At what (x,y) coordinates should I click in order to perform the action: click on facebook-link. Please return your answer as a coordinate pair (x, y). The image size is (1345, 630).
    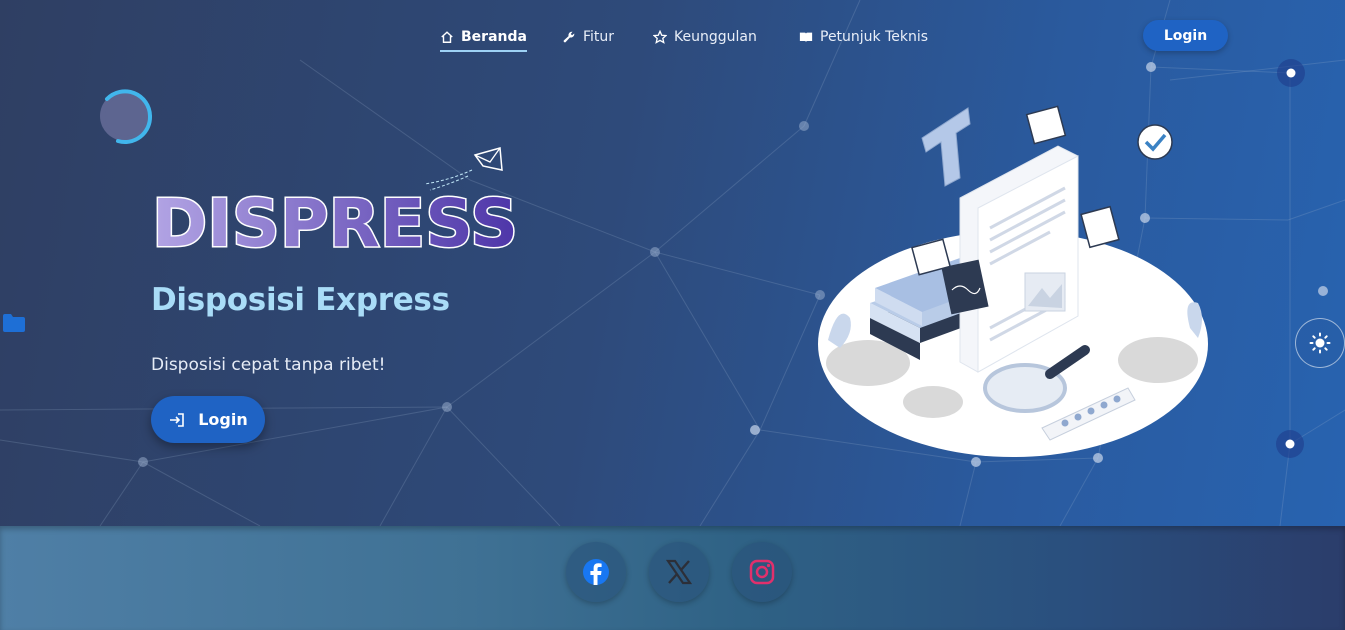
    Looking at the image, I should click on (596, 572).